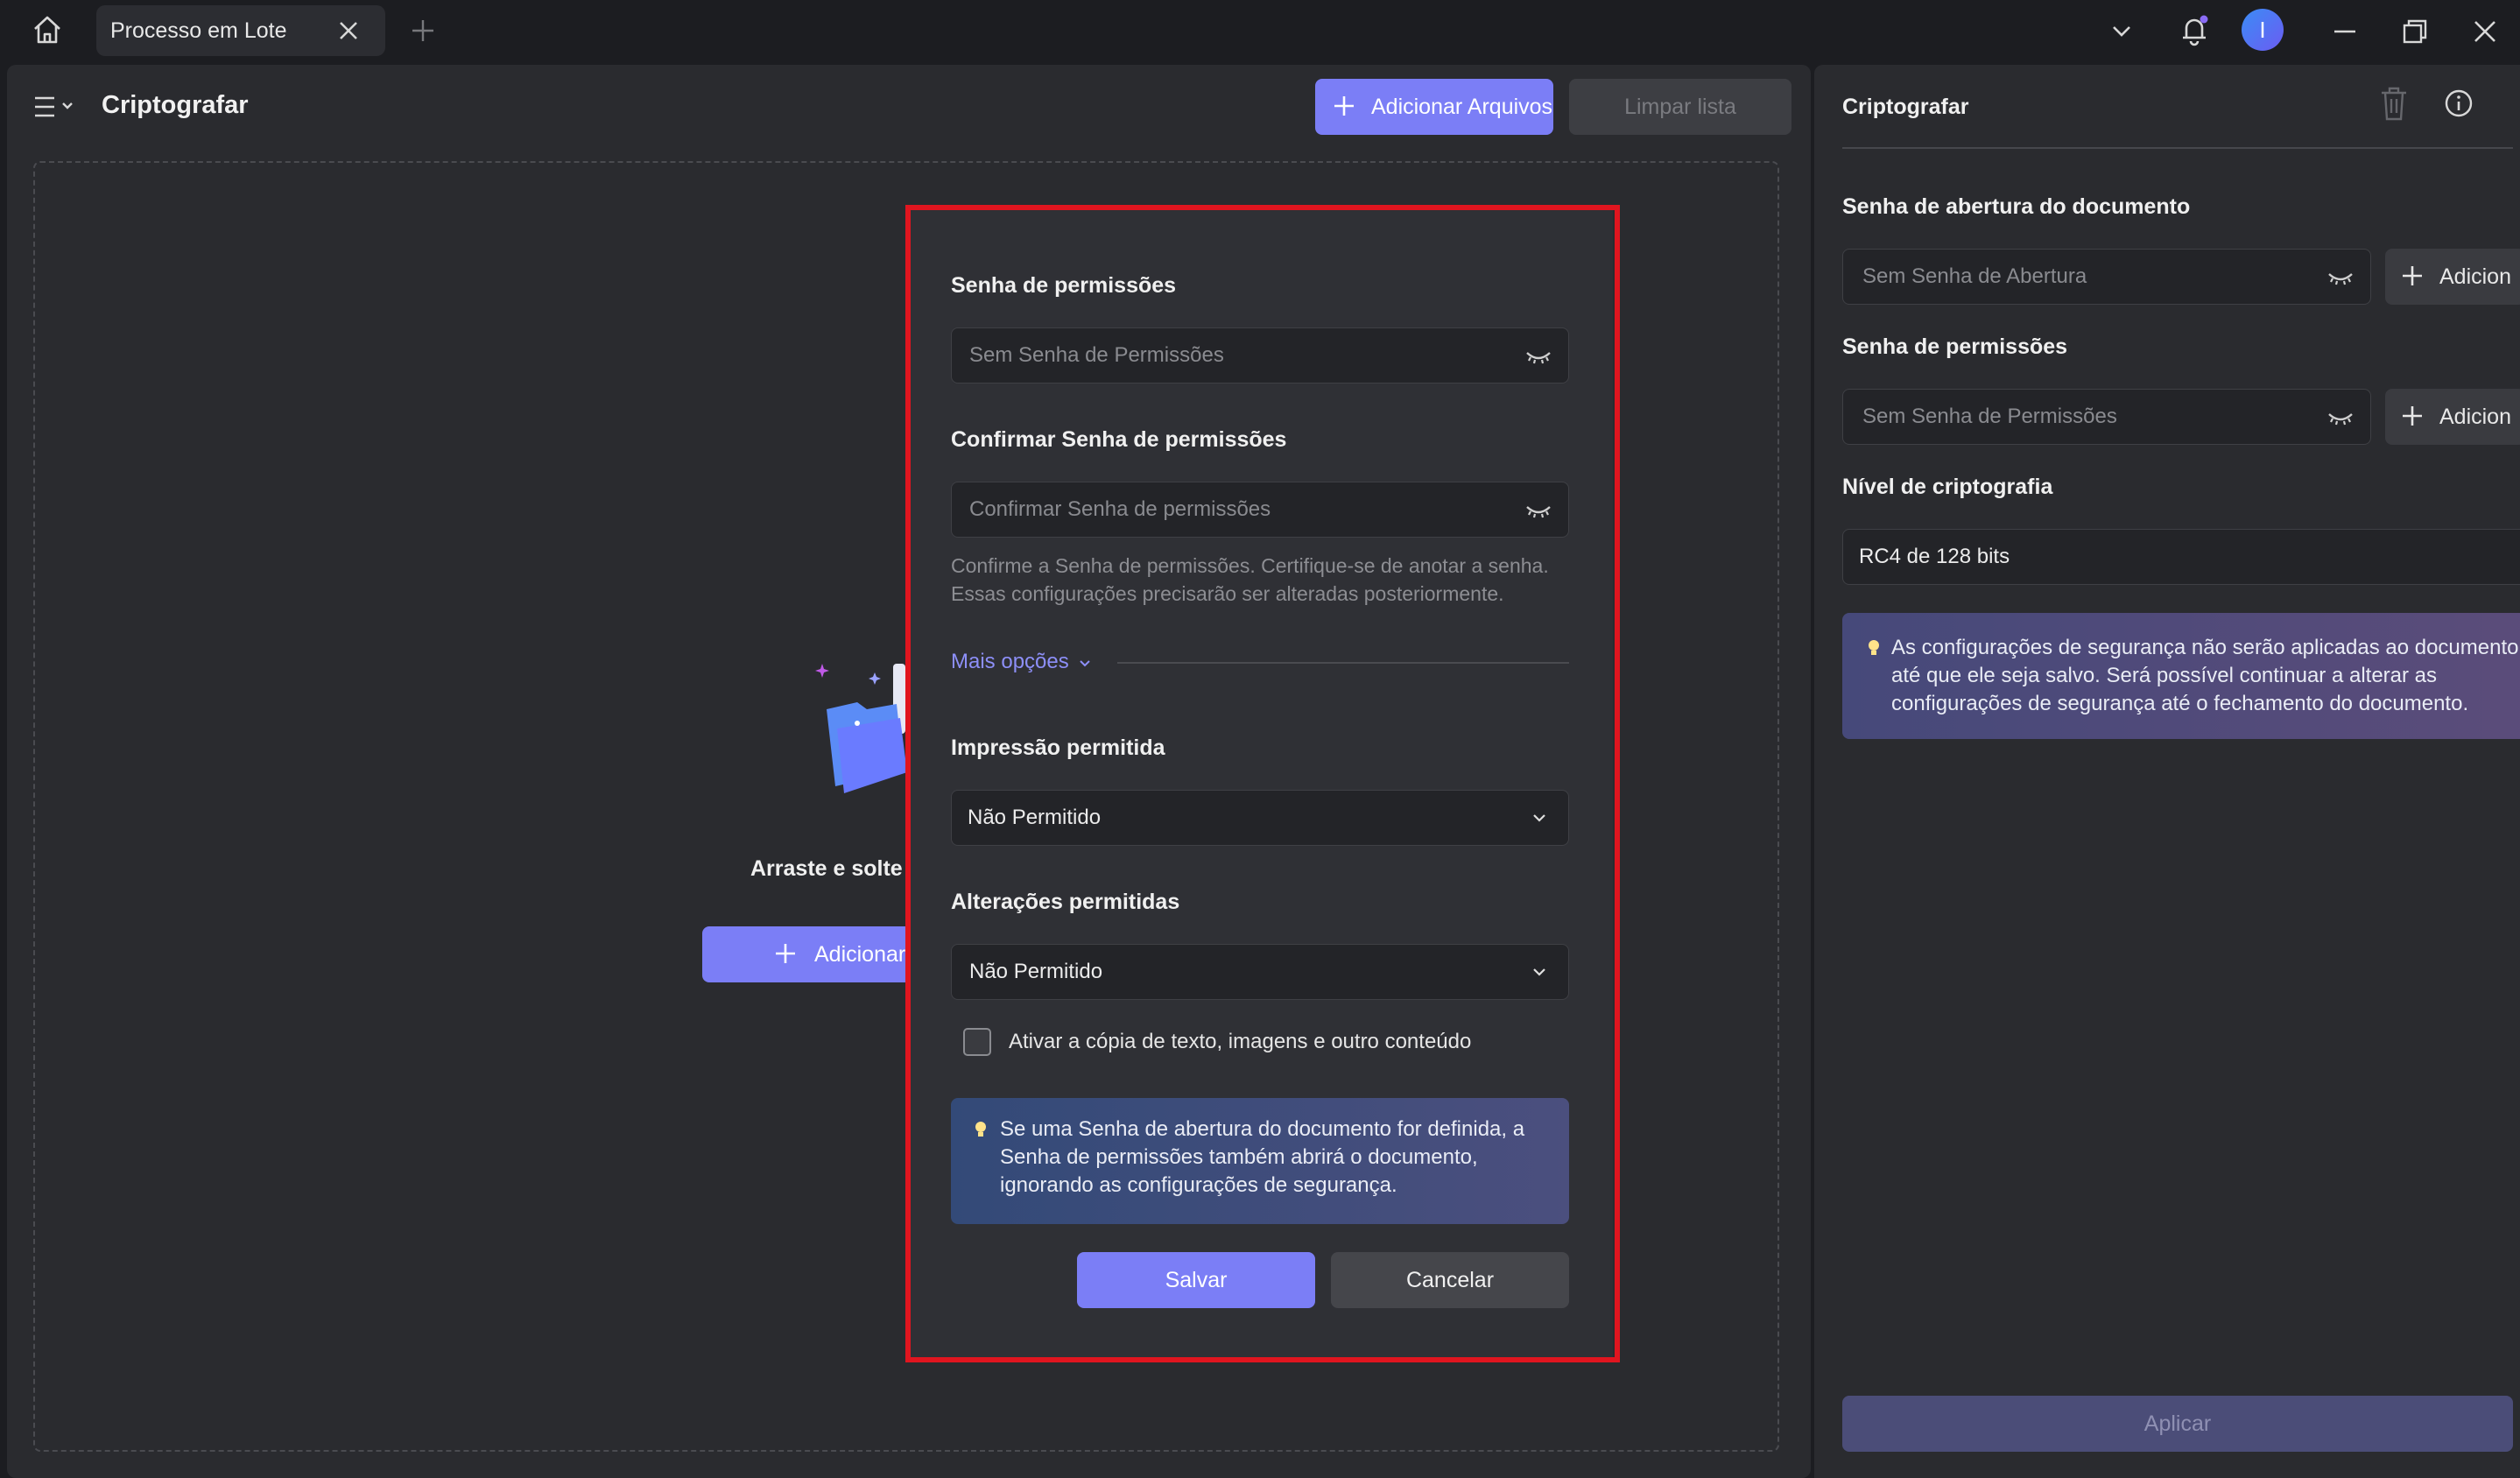 Image resolution: width=2520 pixels, height=1478 pixels. What do you see at coordinates (348, 31) in the screenshot?
I see `close-tab-icon` at bounding box center [348, 31].